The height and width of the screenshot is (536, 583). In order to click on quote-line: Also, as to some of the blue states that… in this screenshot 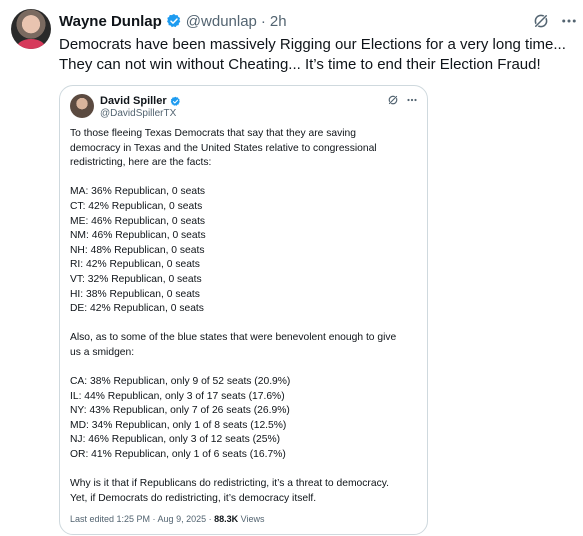, I will do `click(233, 338)`.